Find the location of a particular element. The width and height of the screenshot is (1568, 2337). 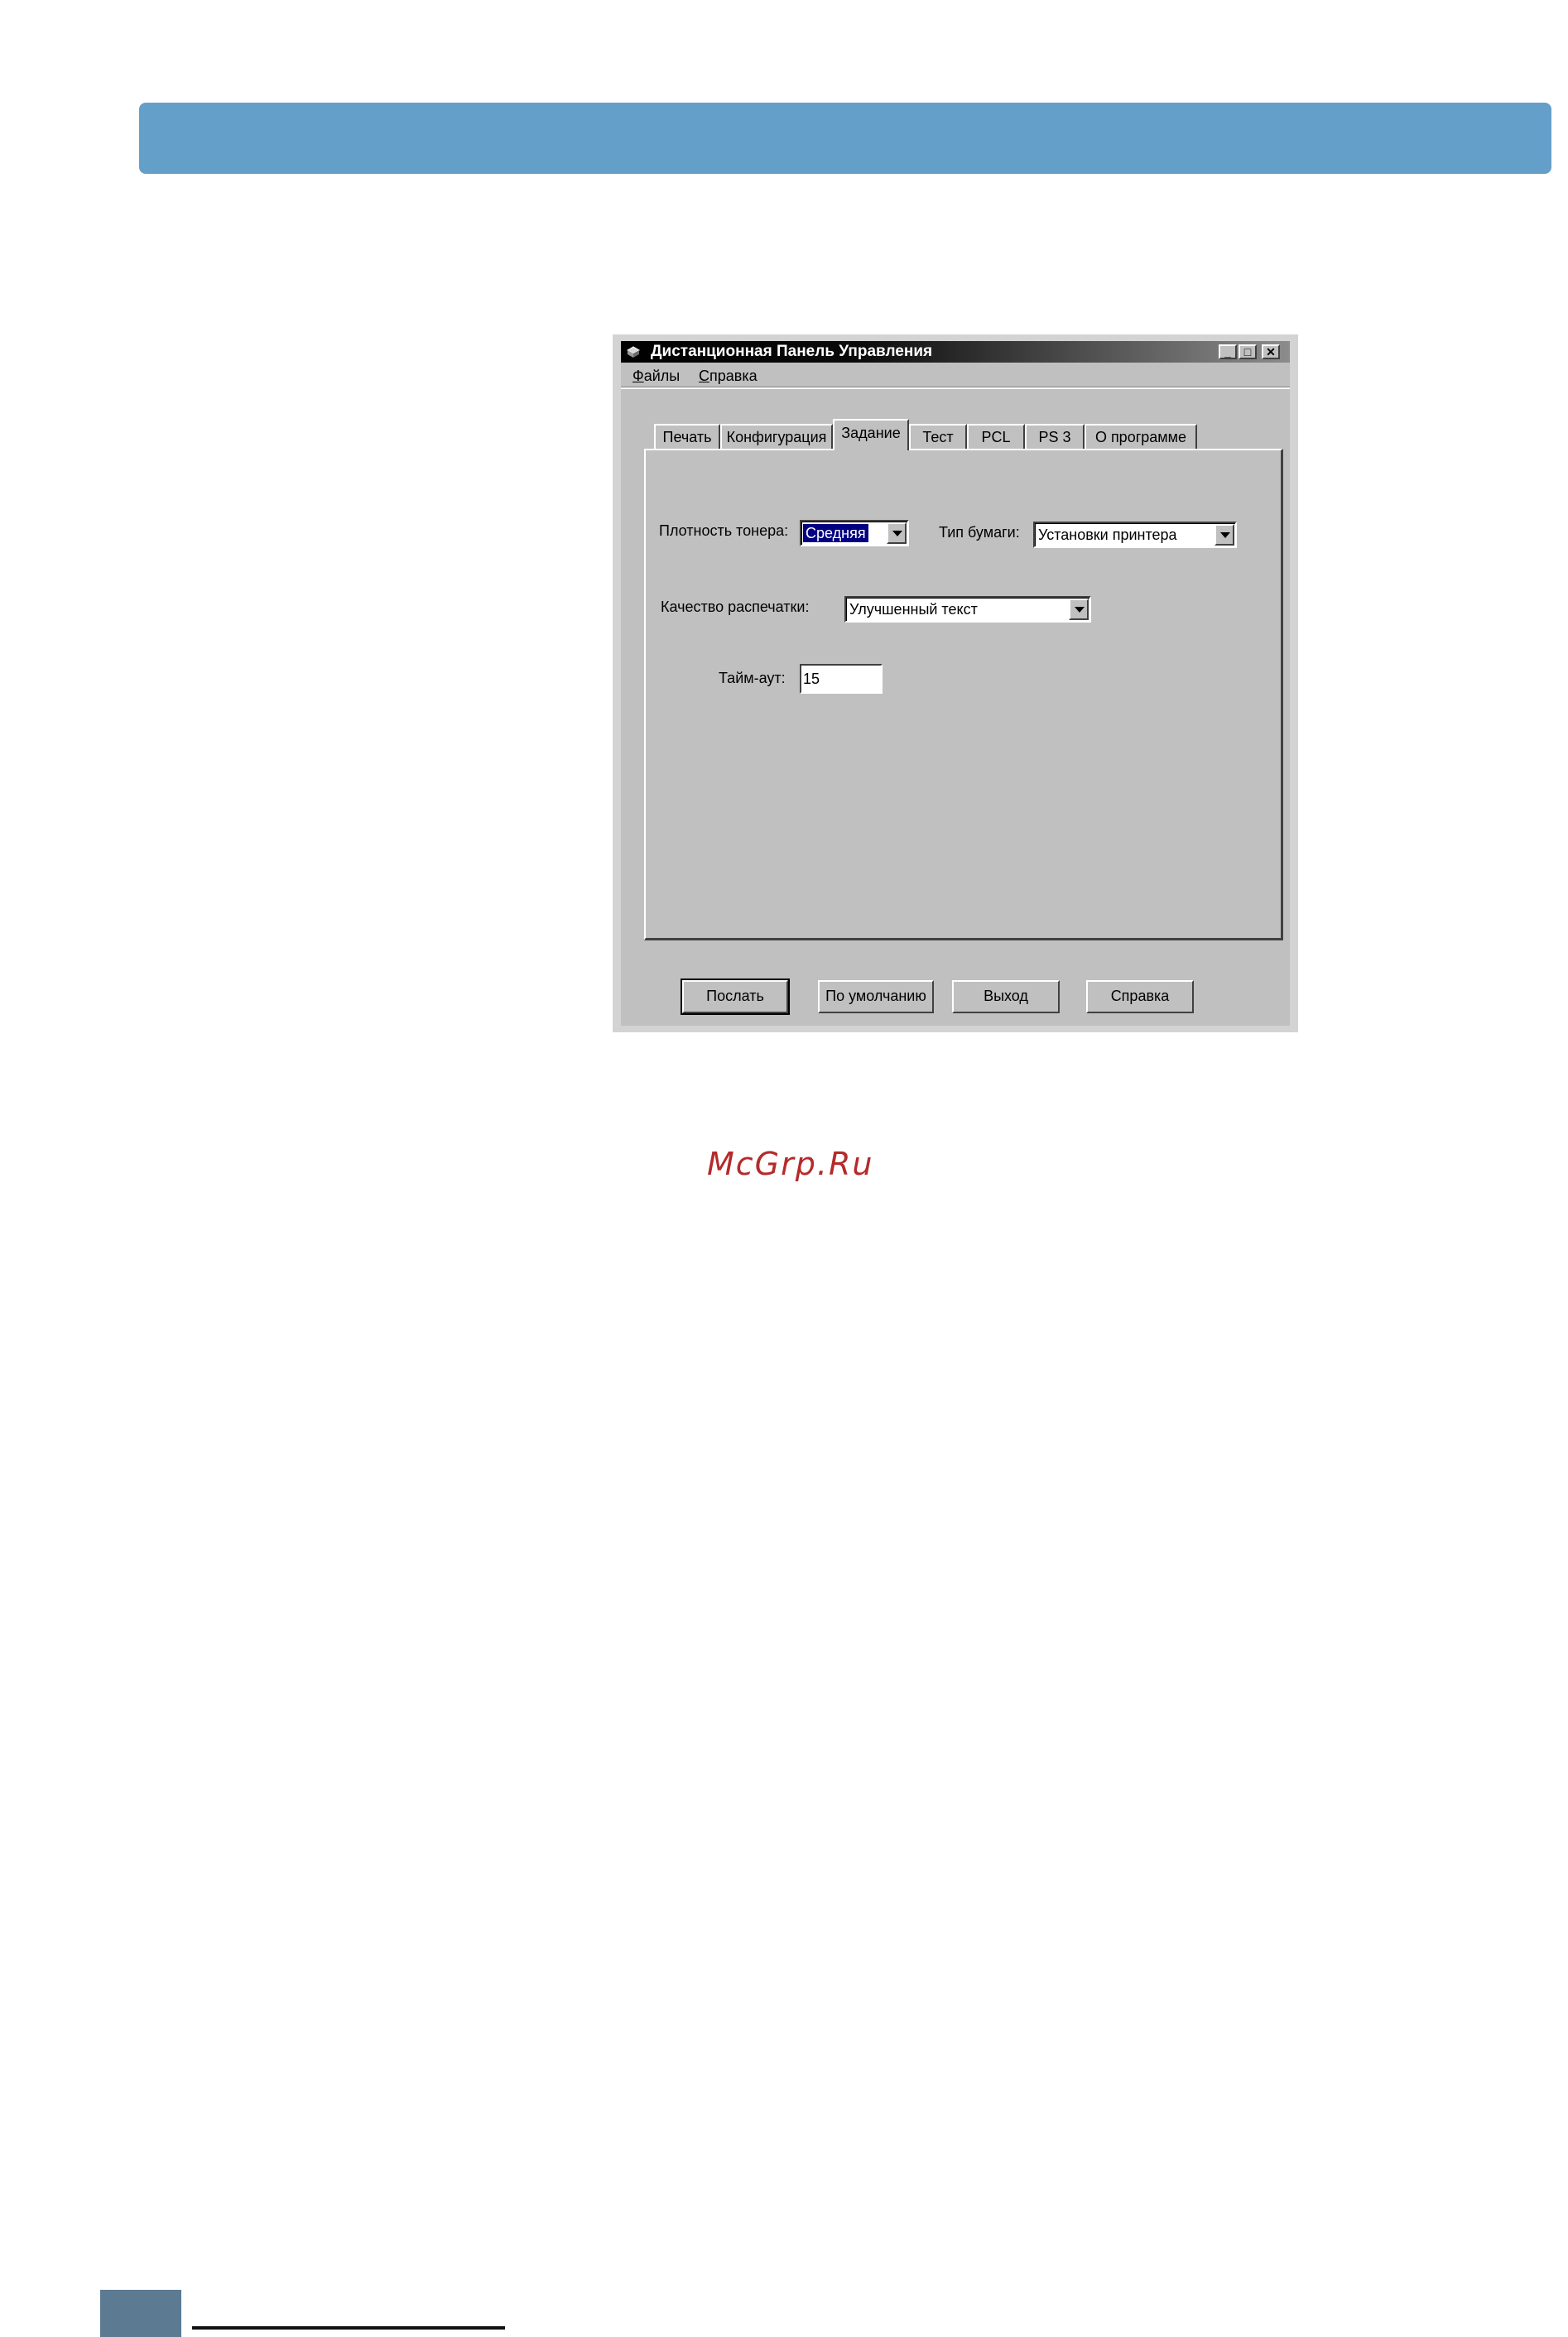

exit-button: Выход is located at coordinates (1006, 997).